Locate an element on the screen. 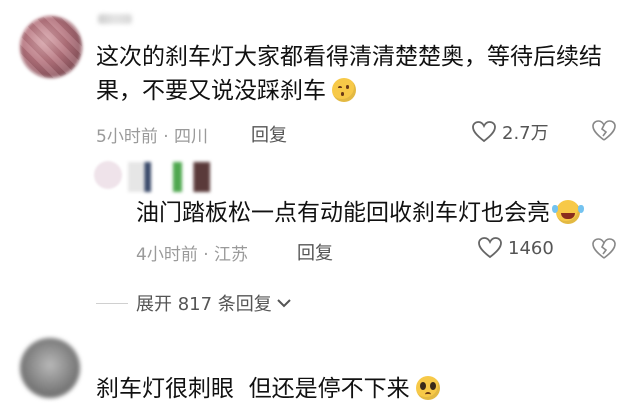  expand-divider is located at coordinates (112, 303).